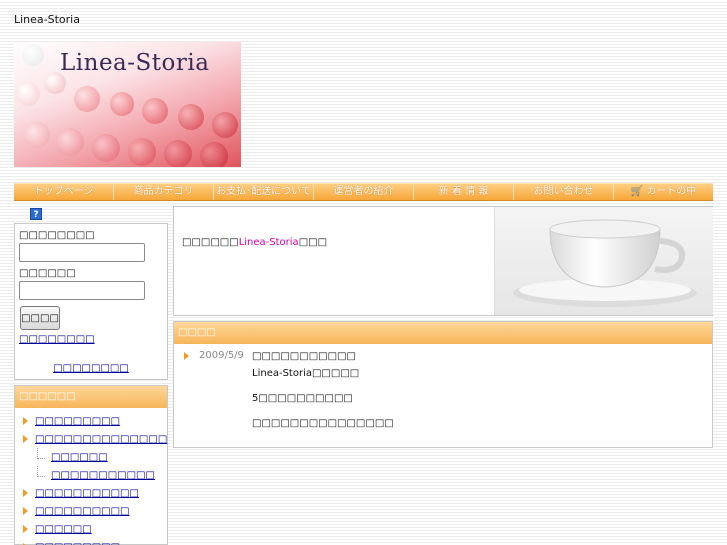 This screenshot has height=545, width=727. What do you see at coordinates (63, 529) in the screenshot?
I see `category-link: □□□□□□` at bounding box center [63, 529].